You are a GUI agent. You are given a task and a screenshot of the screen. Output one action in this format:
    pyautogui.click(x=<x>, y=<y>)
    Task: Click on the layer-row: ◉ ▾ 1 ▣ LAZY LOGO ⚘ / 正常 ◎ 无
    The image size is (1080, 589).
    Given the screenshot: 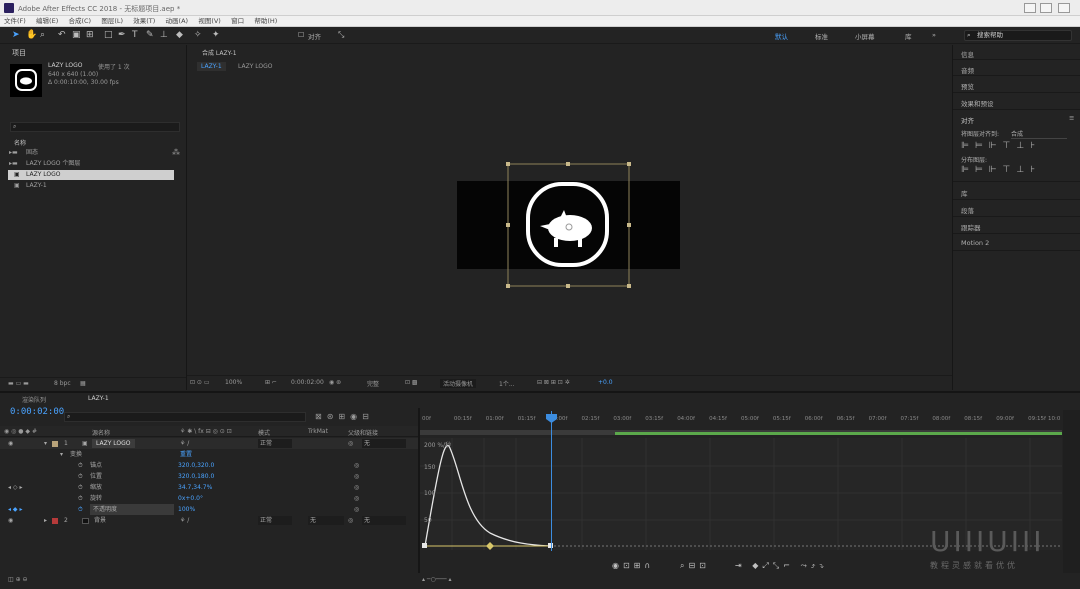 What is the action you would take?
    pyautogui.click(x=209, y=443)
    